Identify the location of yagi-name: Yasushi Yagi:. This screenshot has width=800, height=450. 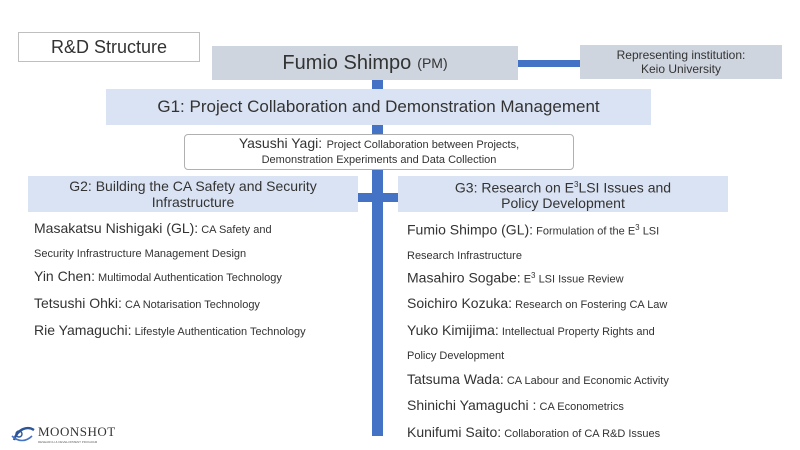
(280, 143).